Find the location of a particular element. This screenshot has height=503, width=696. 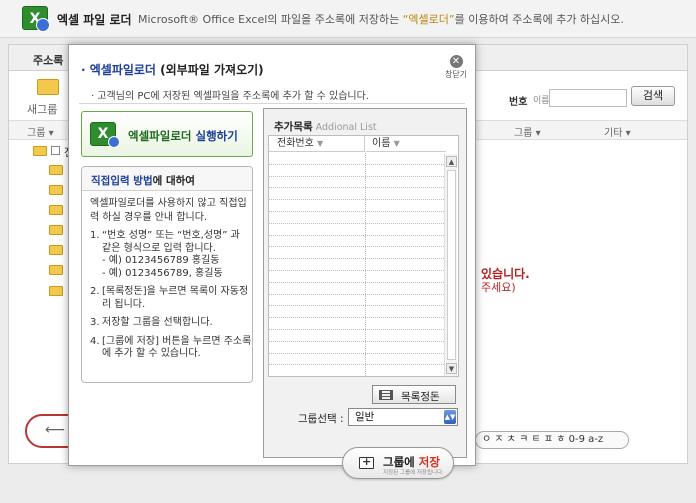

run-button-label: 엑셀파일로더 실행하기 is located at coordinates (183, 136).